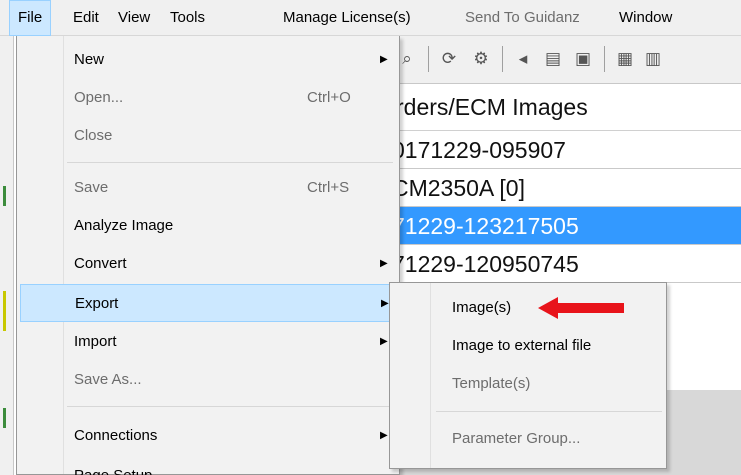 The height and width of the screenshot is (475, 741). I want to click on menu-item-new: New ▶, so click(208, 60).